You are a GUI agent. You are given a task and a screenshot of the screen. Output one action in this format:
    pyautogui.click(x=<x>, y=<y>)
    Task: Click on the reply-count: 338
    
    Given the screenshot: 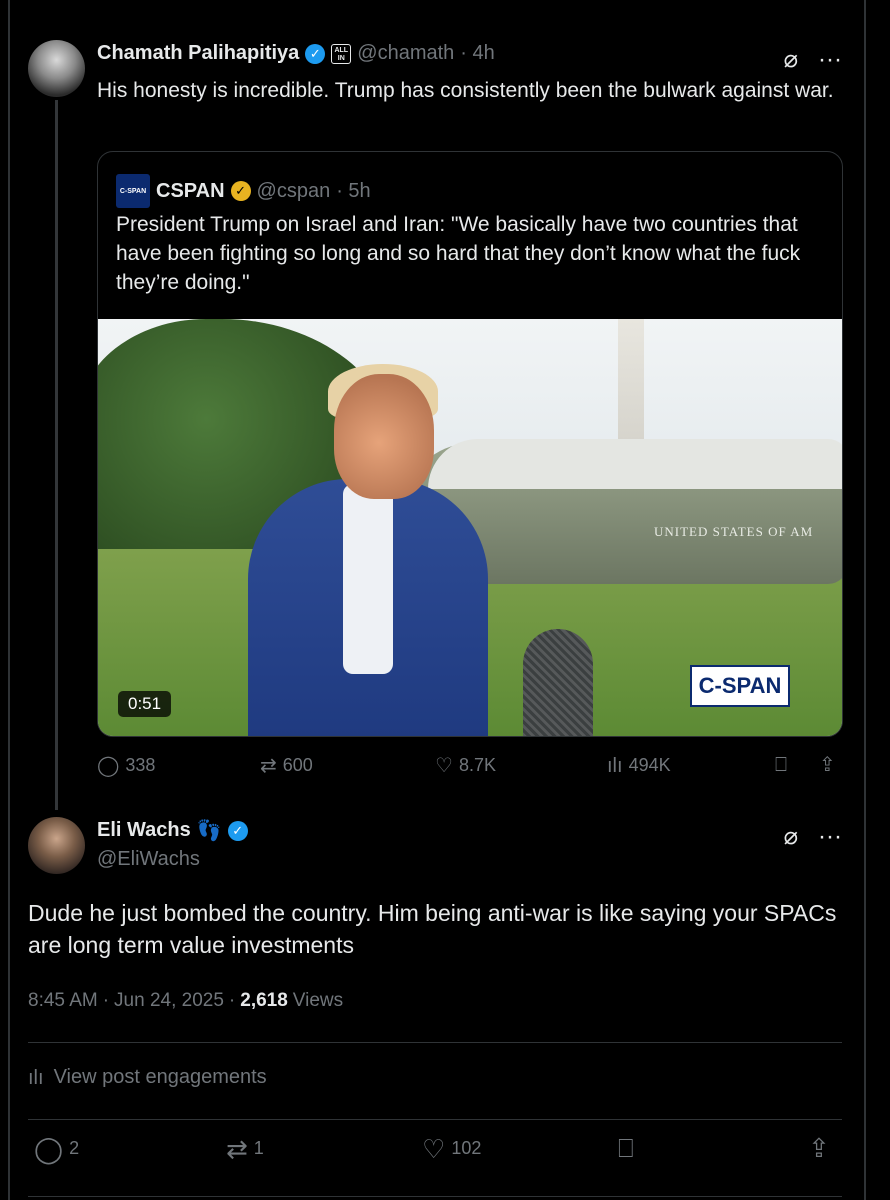 What is the action you would take?
    pyautogui.click(x=140, y=765)
    